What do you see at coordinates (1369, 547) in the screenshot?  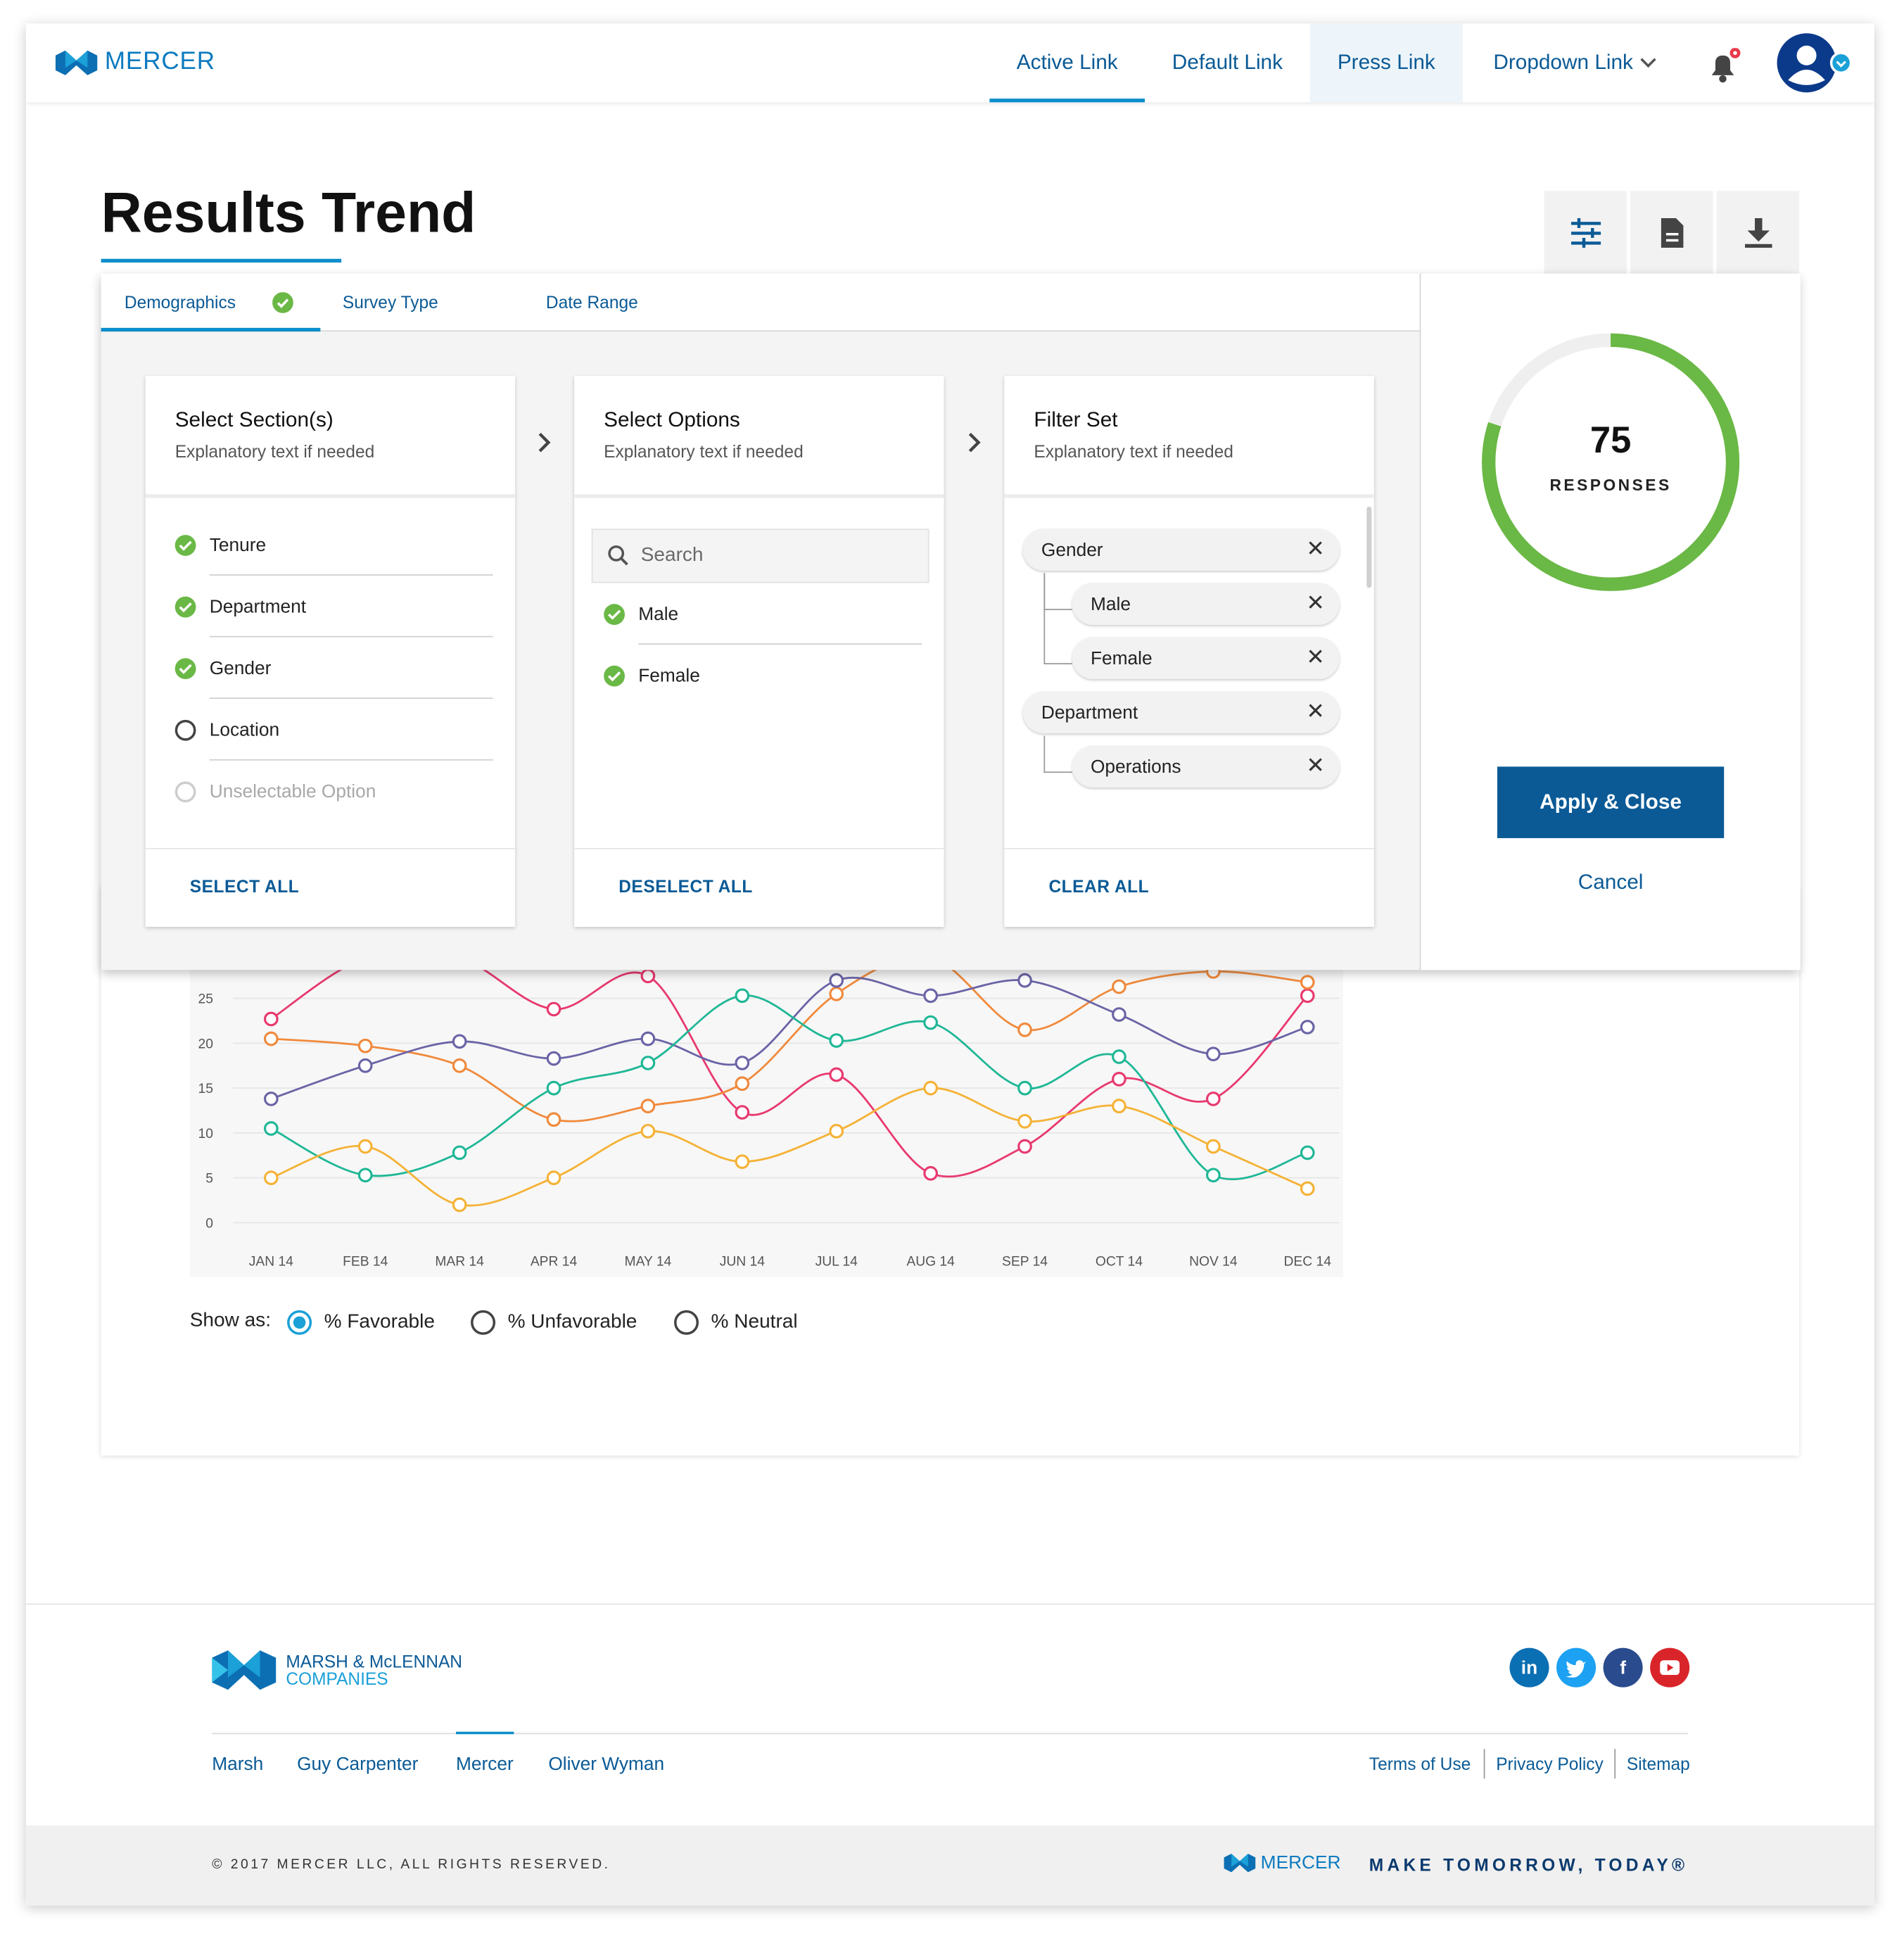 I see `scrollbar` at bounding box center [1369, 547].